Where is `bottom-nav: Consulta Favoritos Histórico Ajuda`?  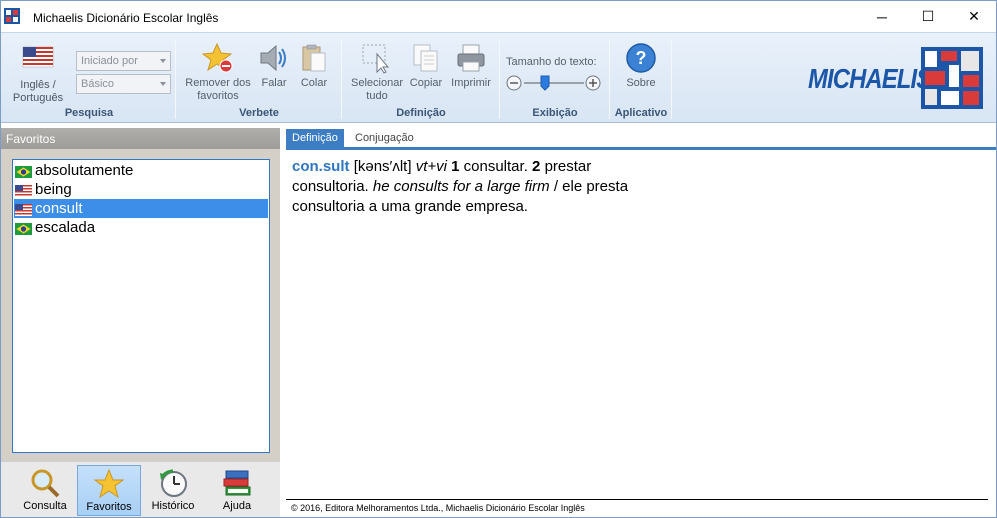
bottom-nav: Consulta Favoritos Histórico Ajuda is located at coordinates (140, 489).